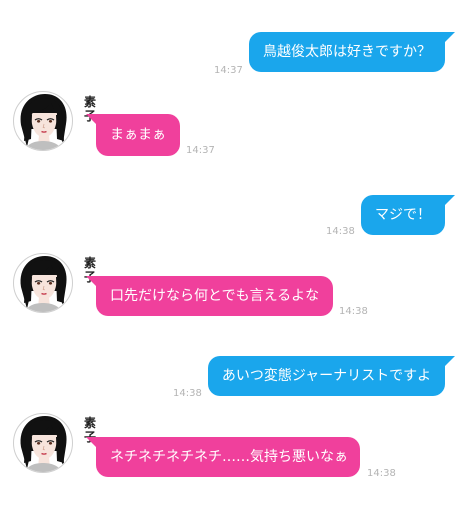 The height and width of the screenshot is (507, 475). I want to click on message-bubble: マジで！, so click(408, 215).